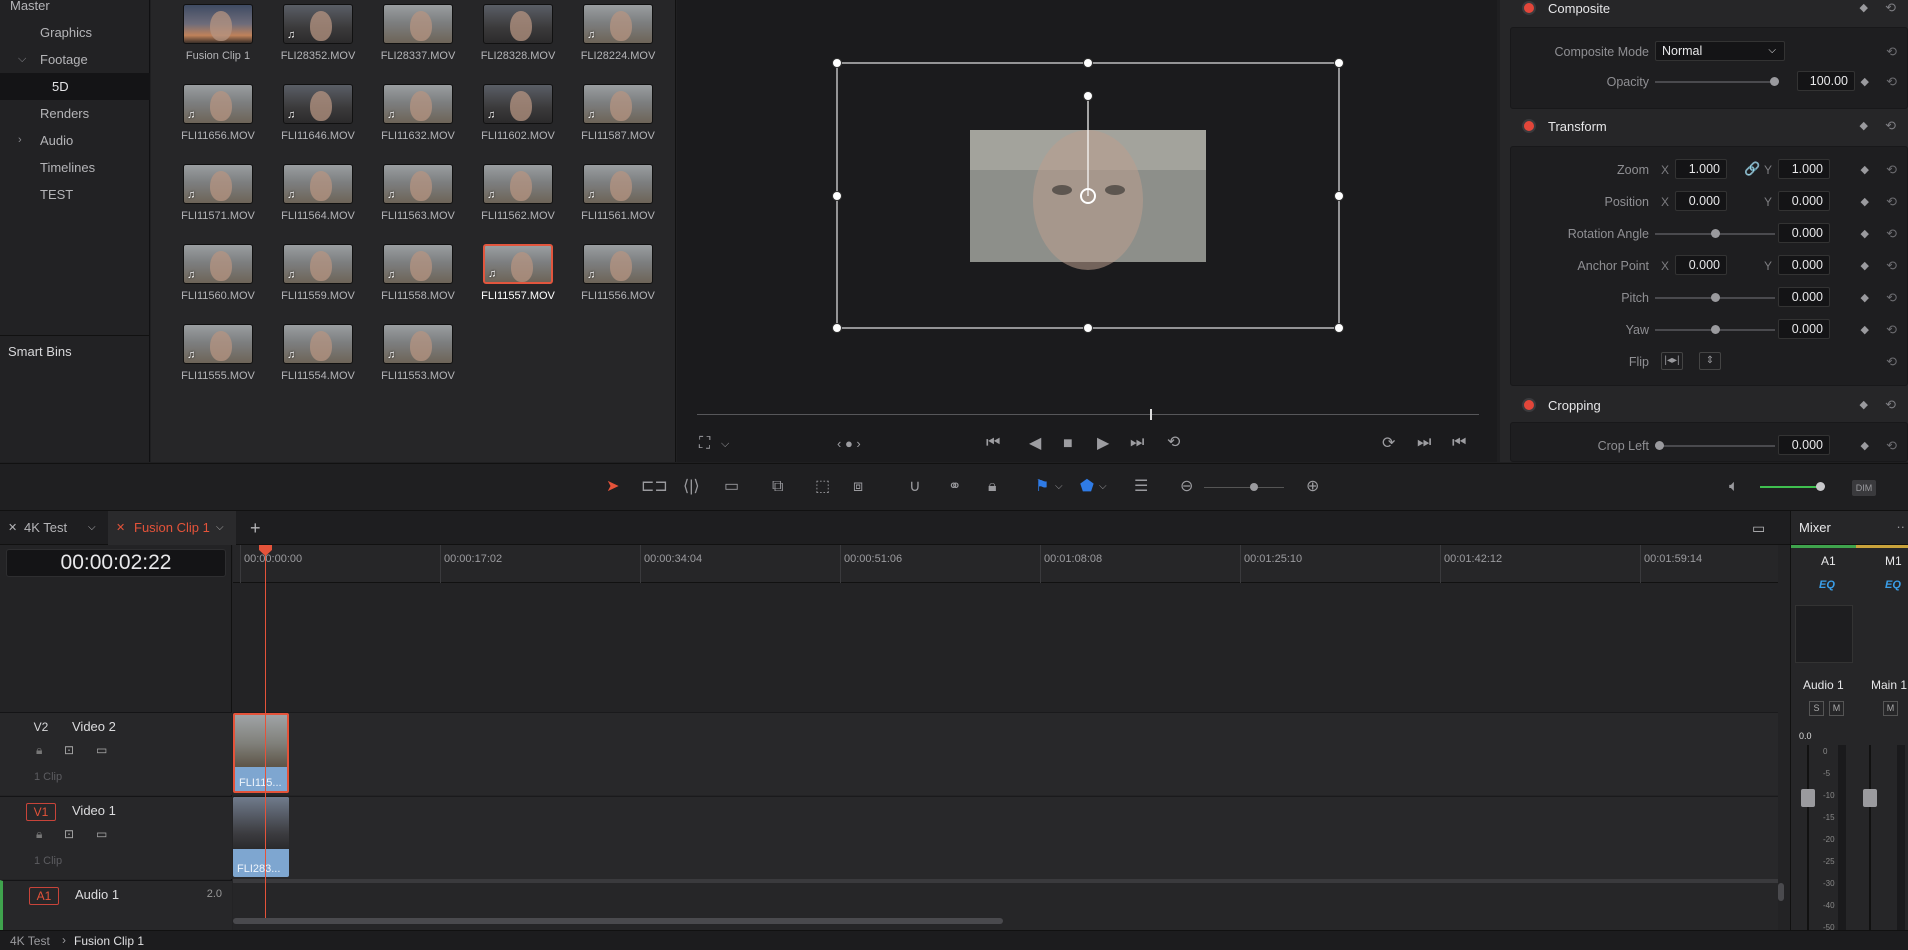  I want to click on timeline-playhead, so click(265, 732).